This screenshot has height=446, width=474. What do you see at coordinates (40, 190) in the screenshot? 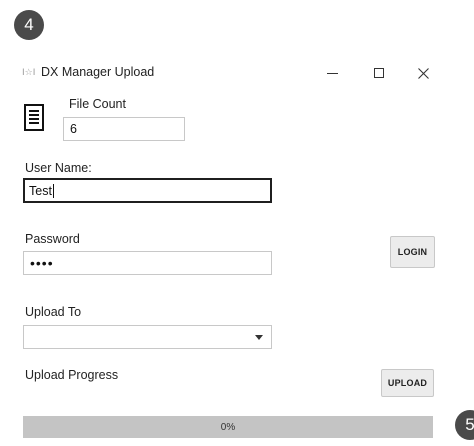
I see `user-name-value: Test` at bounding box center [40, 190].